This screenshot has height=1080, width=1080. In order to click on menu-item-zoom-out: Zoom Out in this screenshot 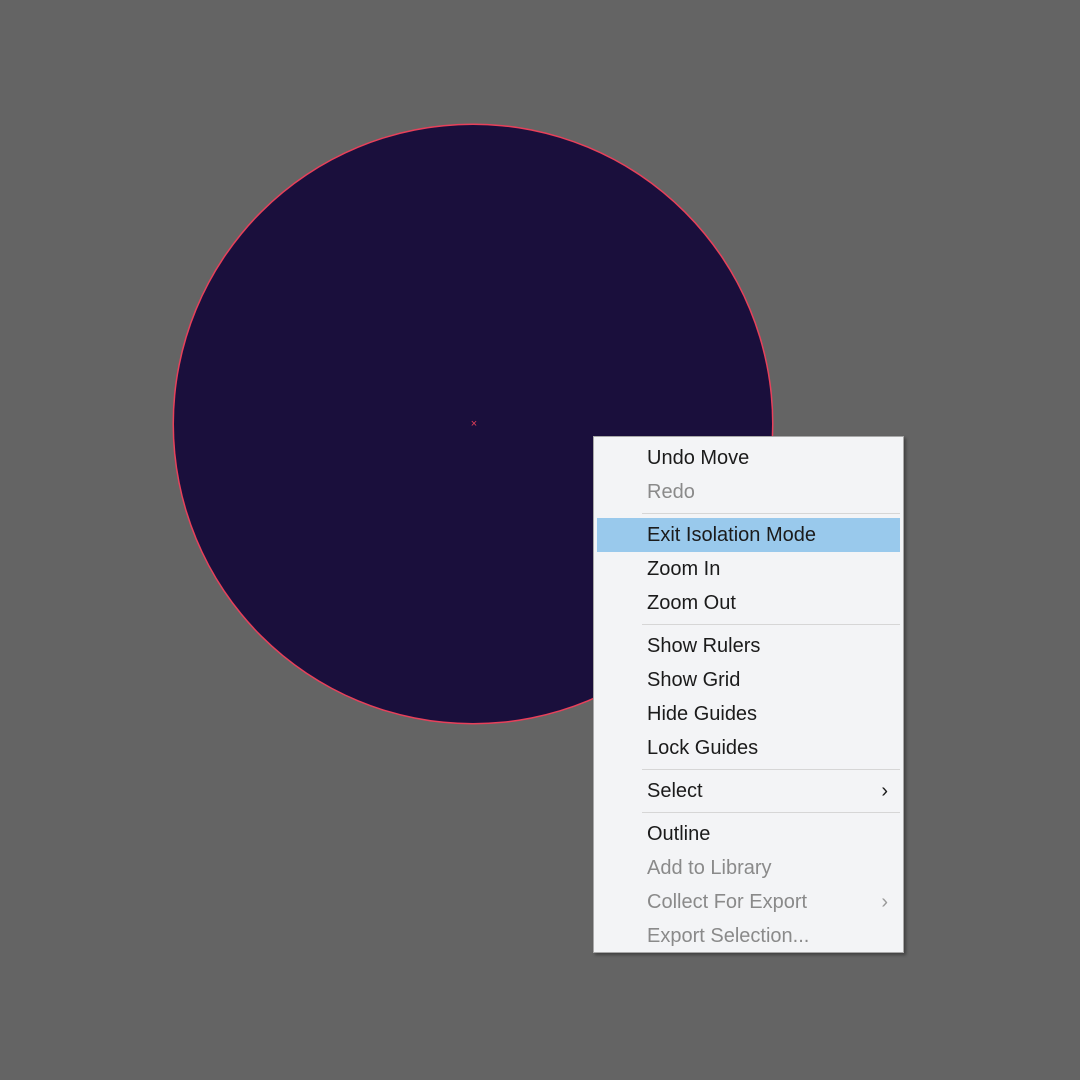, I will do `click(748, 603)`.